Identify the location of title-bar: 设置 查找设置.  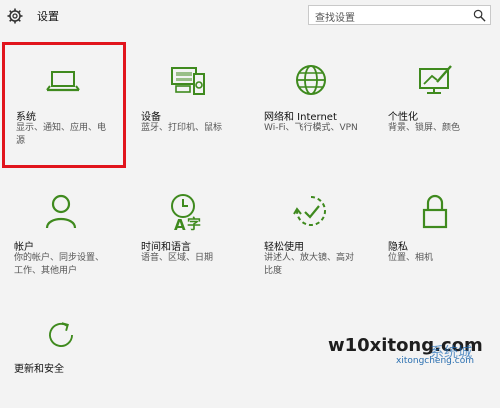
(250, 17).